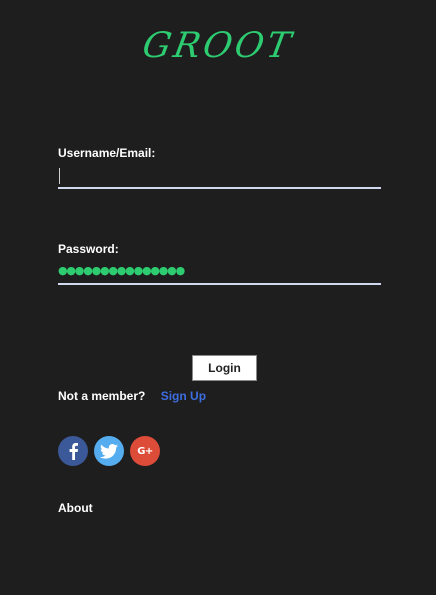 This screenshot has width=436, height=595. What do you see at coordinates (218, 46) in the screenshot?
I see `app-logo: GROOT` at bounding box center [218, 46].